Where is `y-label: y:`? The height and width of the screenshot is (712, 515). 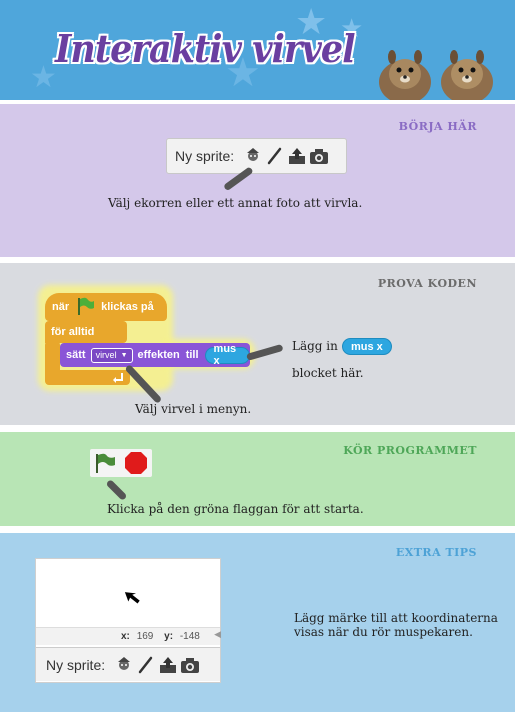
y-label: y: is located at coordinates (169, 636).